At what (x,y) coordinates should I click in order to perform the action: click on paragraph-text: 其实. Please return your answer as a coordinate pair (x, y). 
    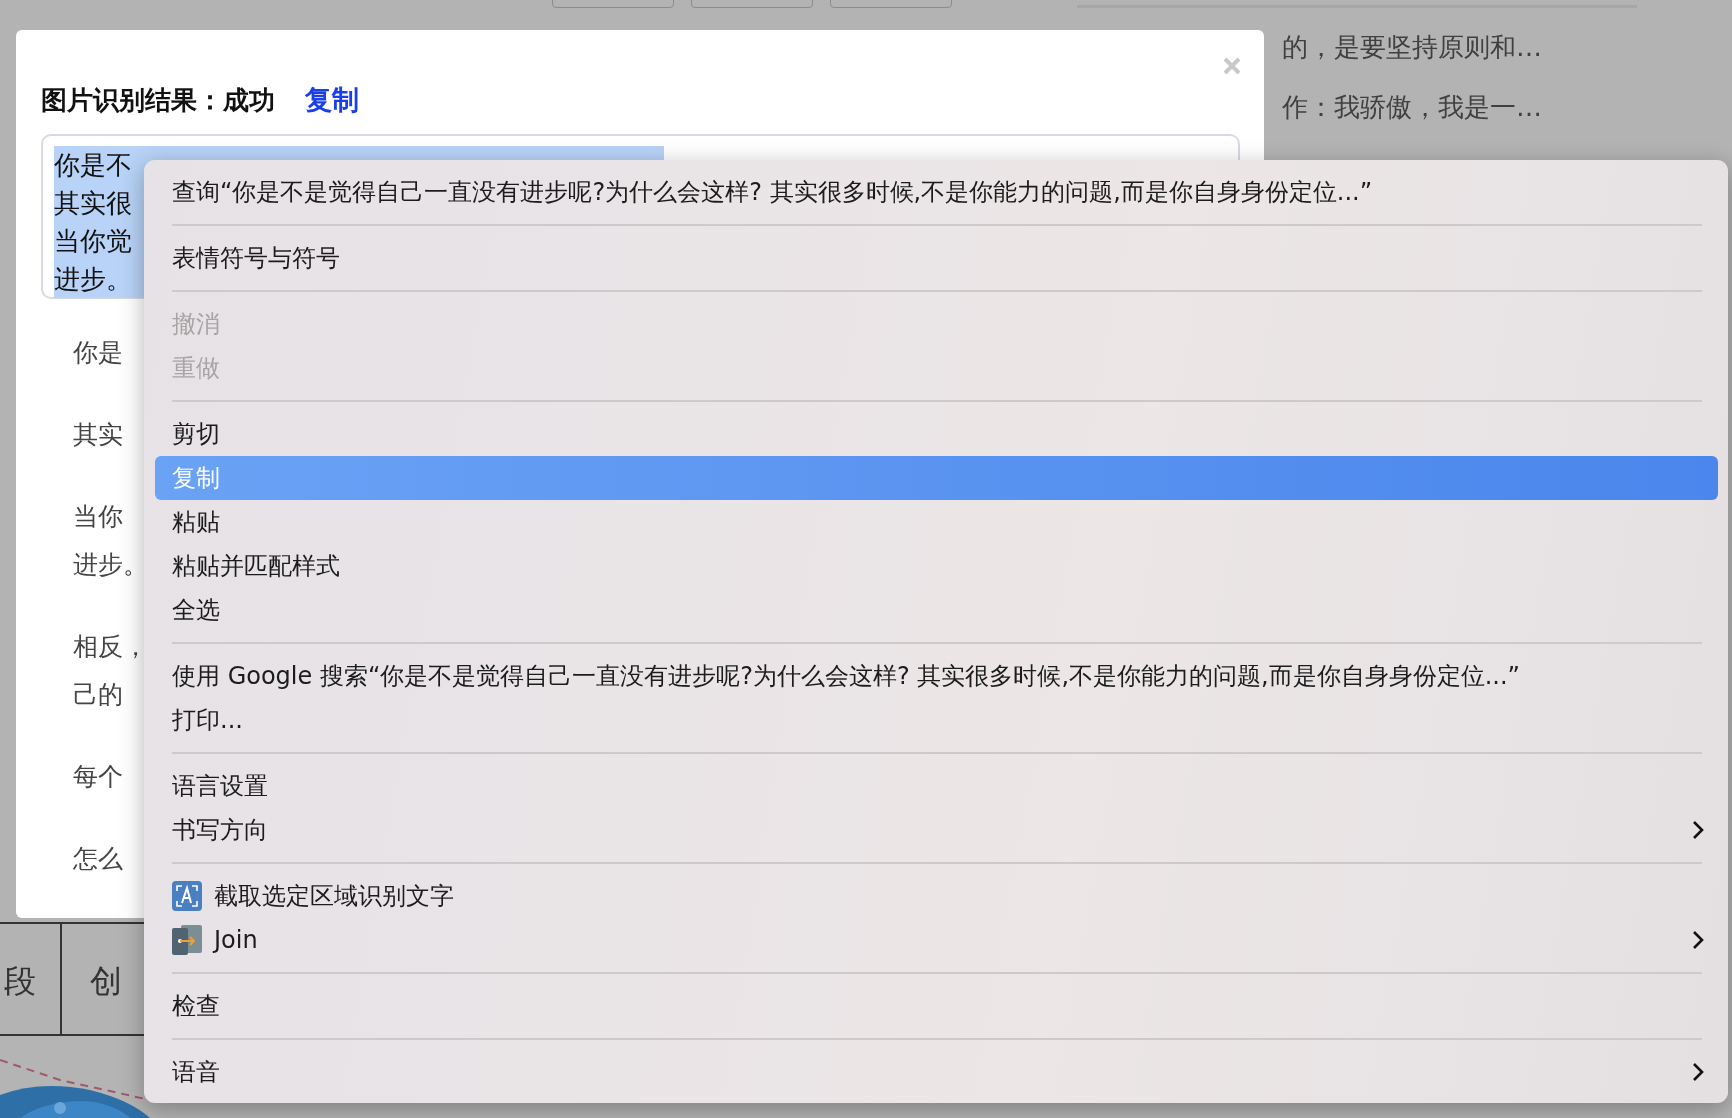
    Looking at the image, I should click on (98, 435).